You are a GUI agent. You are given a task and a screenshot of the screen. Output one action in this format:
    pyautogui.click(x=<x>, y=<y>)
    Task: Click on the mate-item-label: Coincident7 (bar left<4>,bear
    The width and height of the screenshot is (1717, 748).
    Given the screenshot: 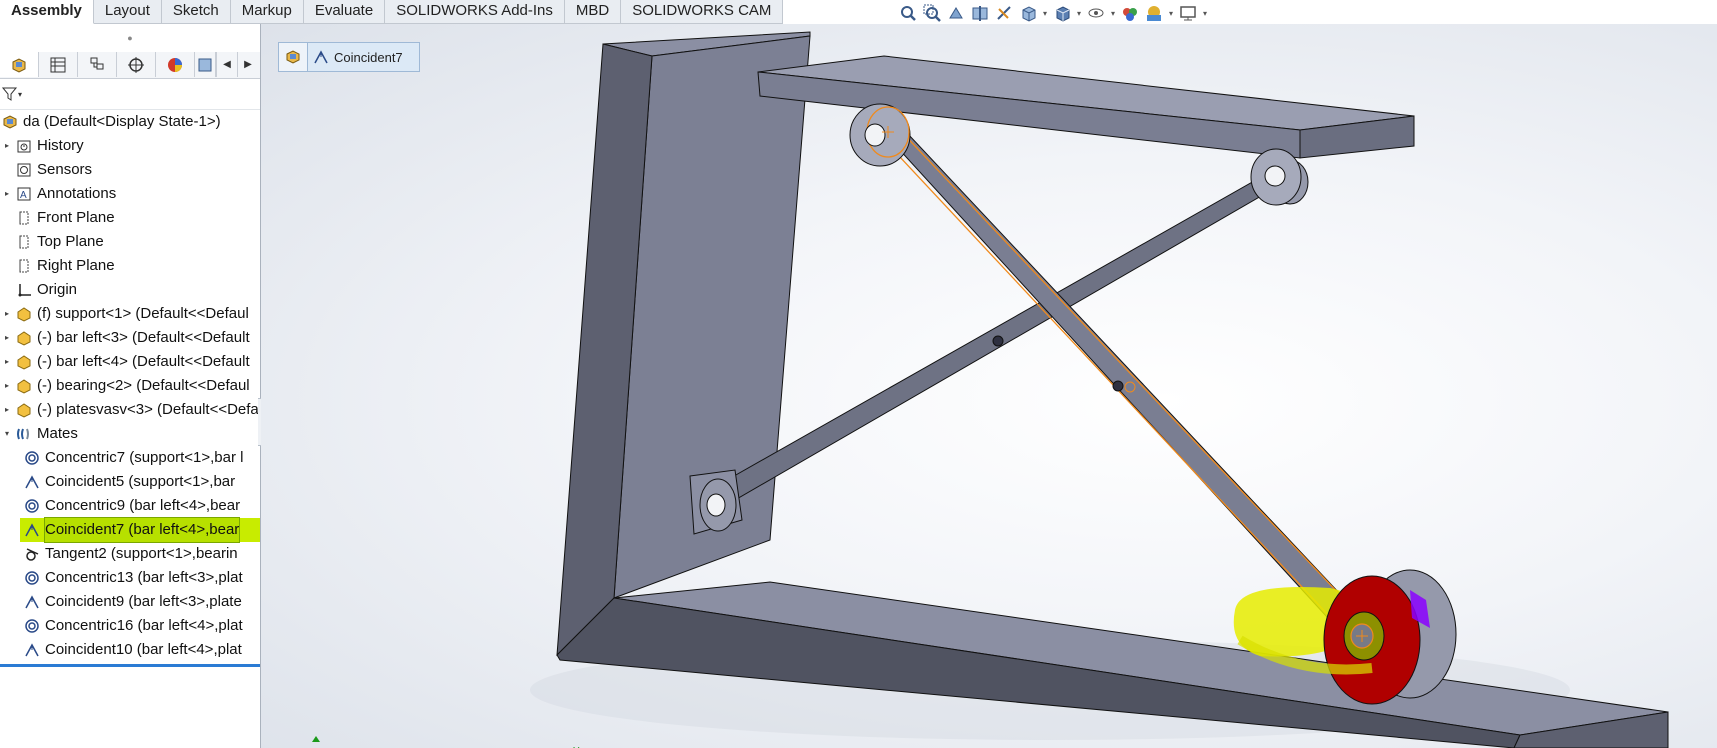 What is the action you would take?
    pyautogui.click(x=142, y=530)
    